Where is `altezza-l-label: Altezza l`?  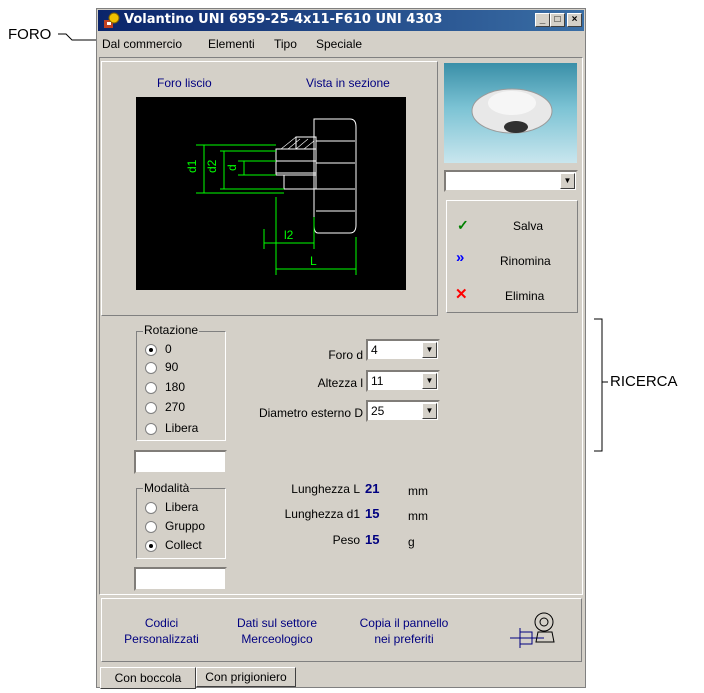 altezza-l-label: Altezza l is located at coordinates (340, 383).